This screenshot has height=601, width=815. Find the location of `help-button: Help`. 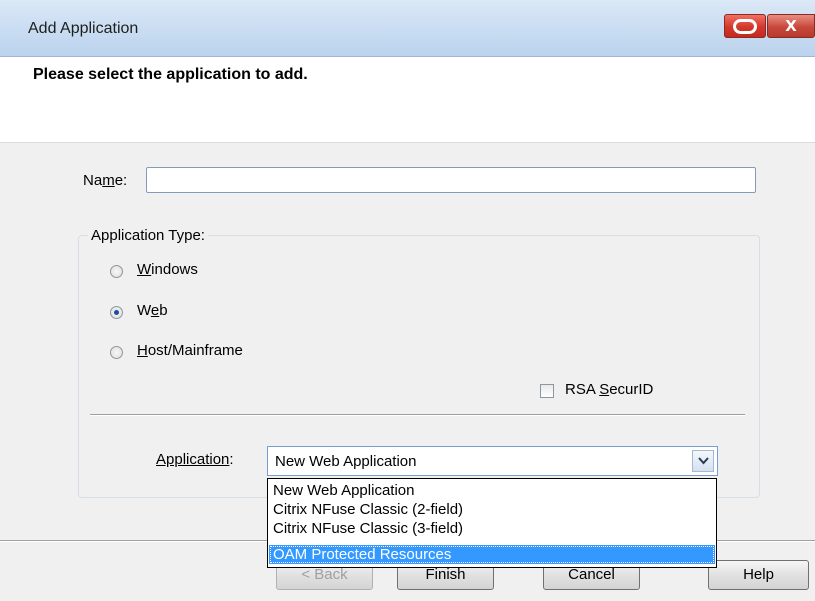

help-button: Help is located at coordinates (758, 575).